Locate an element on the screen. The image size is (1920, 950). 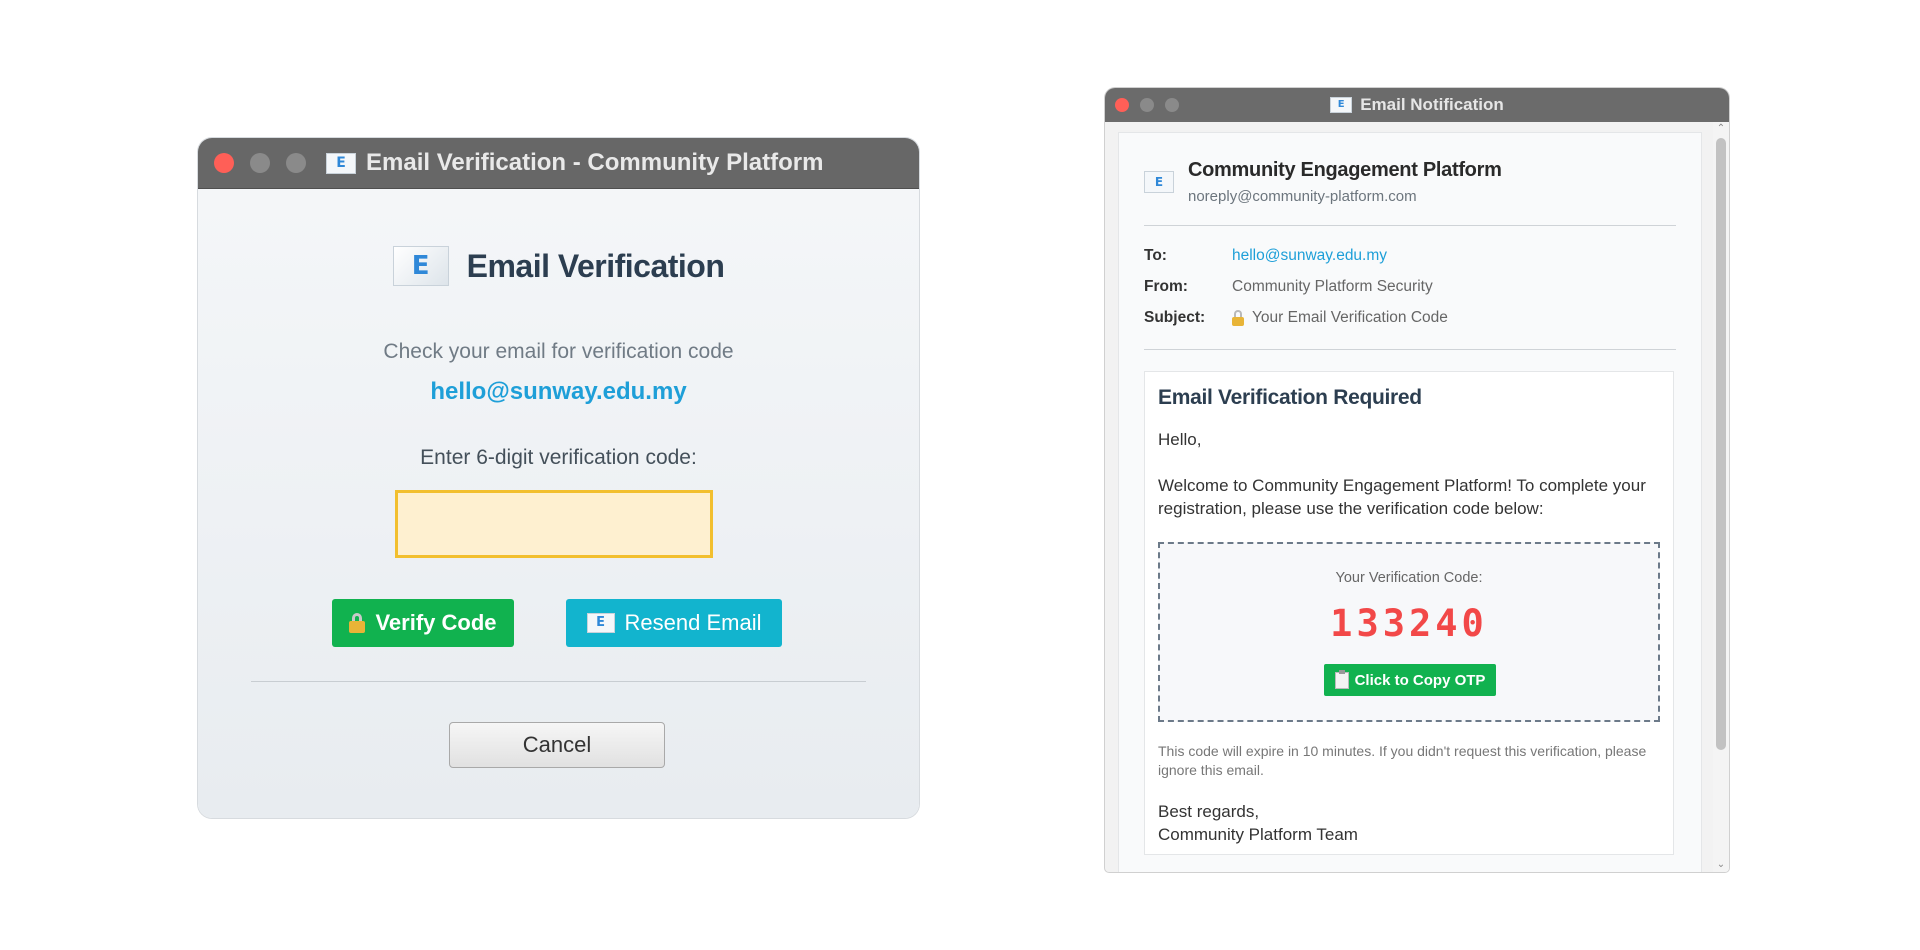
resend-email-button: E Resend Email is located at coordinates (674, 623).